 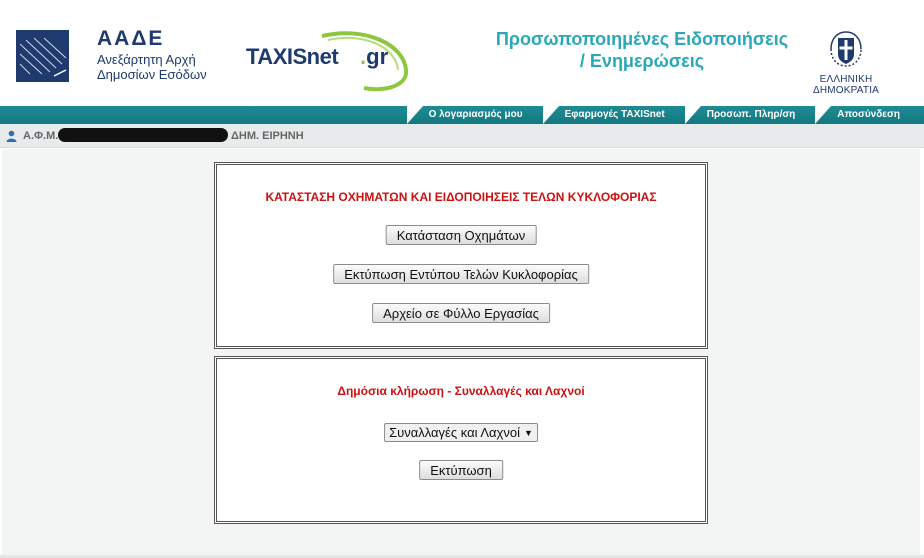 I want to click on afm-redacted-value, so click(x=143, y=135).